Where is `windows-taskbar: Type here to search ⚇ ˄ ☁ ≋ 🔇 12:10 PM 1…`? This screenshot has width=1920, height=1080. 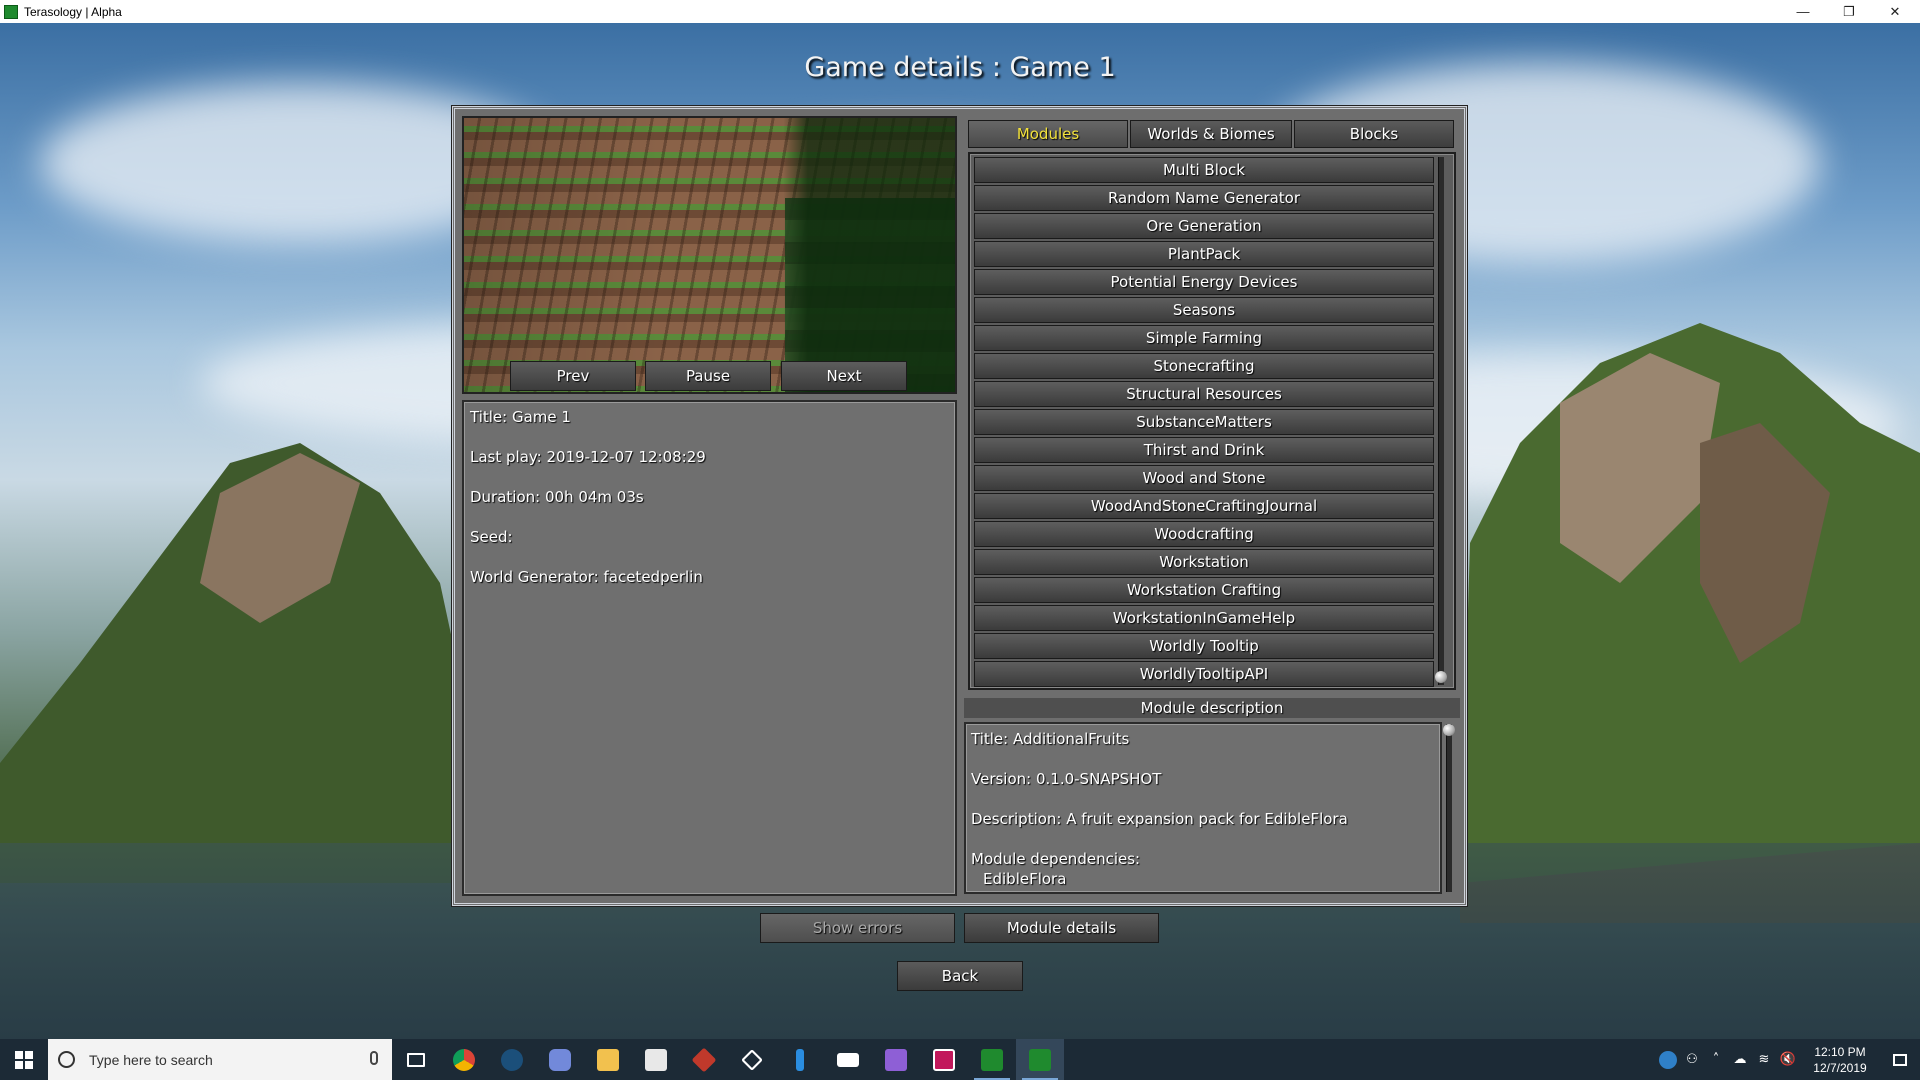 windows-taskbar: Type here to search ⚇ ˄ ☁ ≋ 🔇 12:10 PM 1… is located at coordinates (960, 1059).